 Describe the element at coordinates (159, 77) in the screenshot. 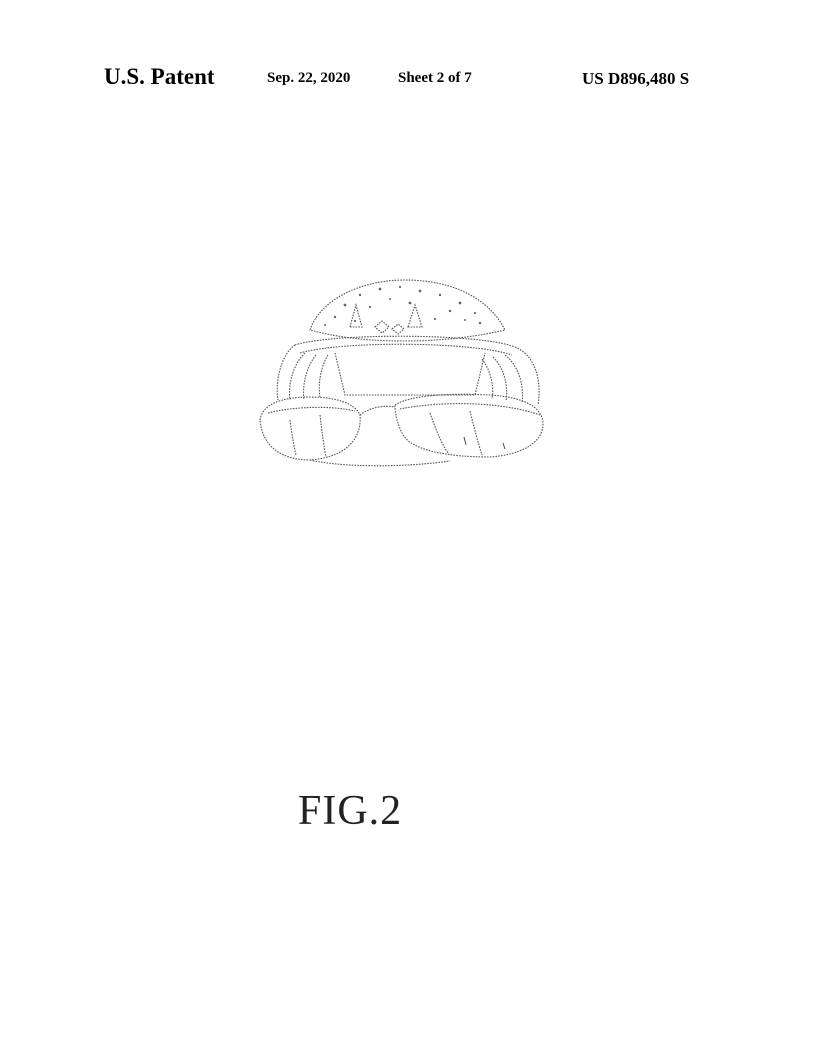

I see `patent-title: U.S. Patent` at that location.